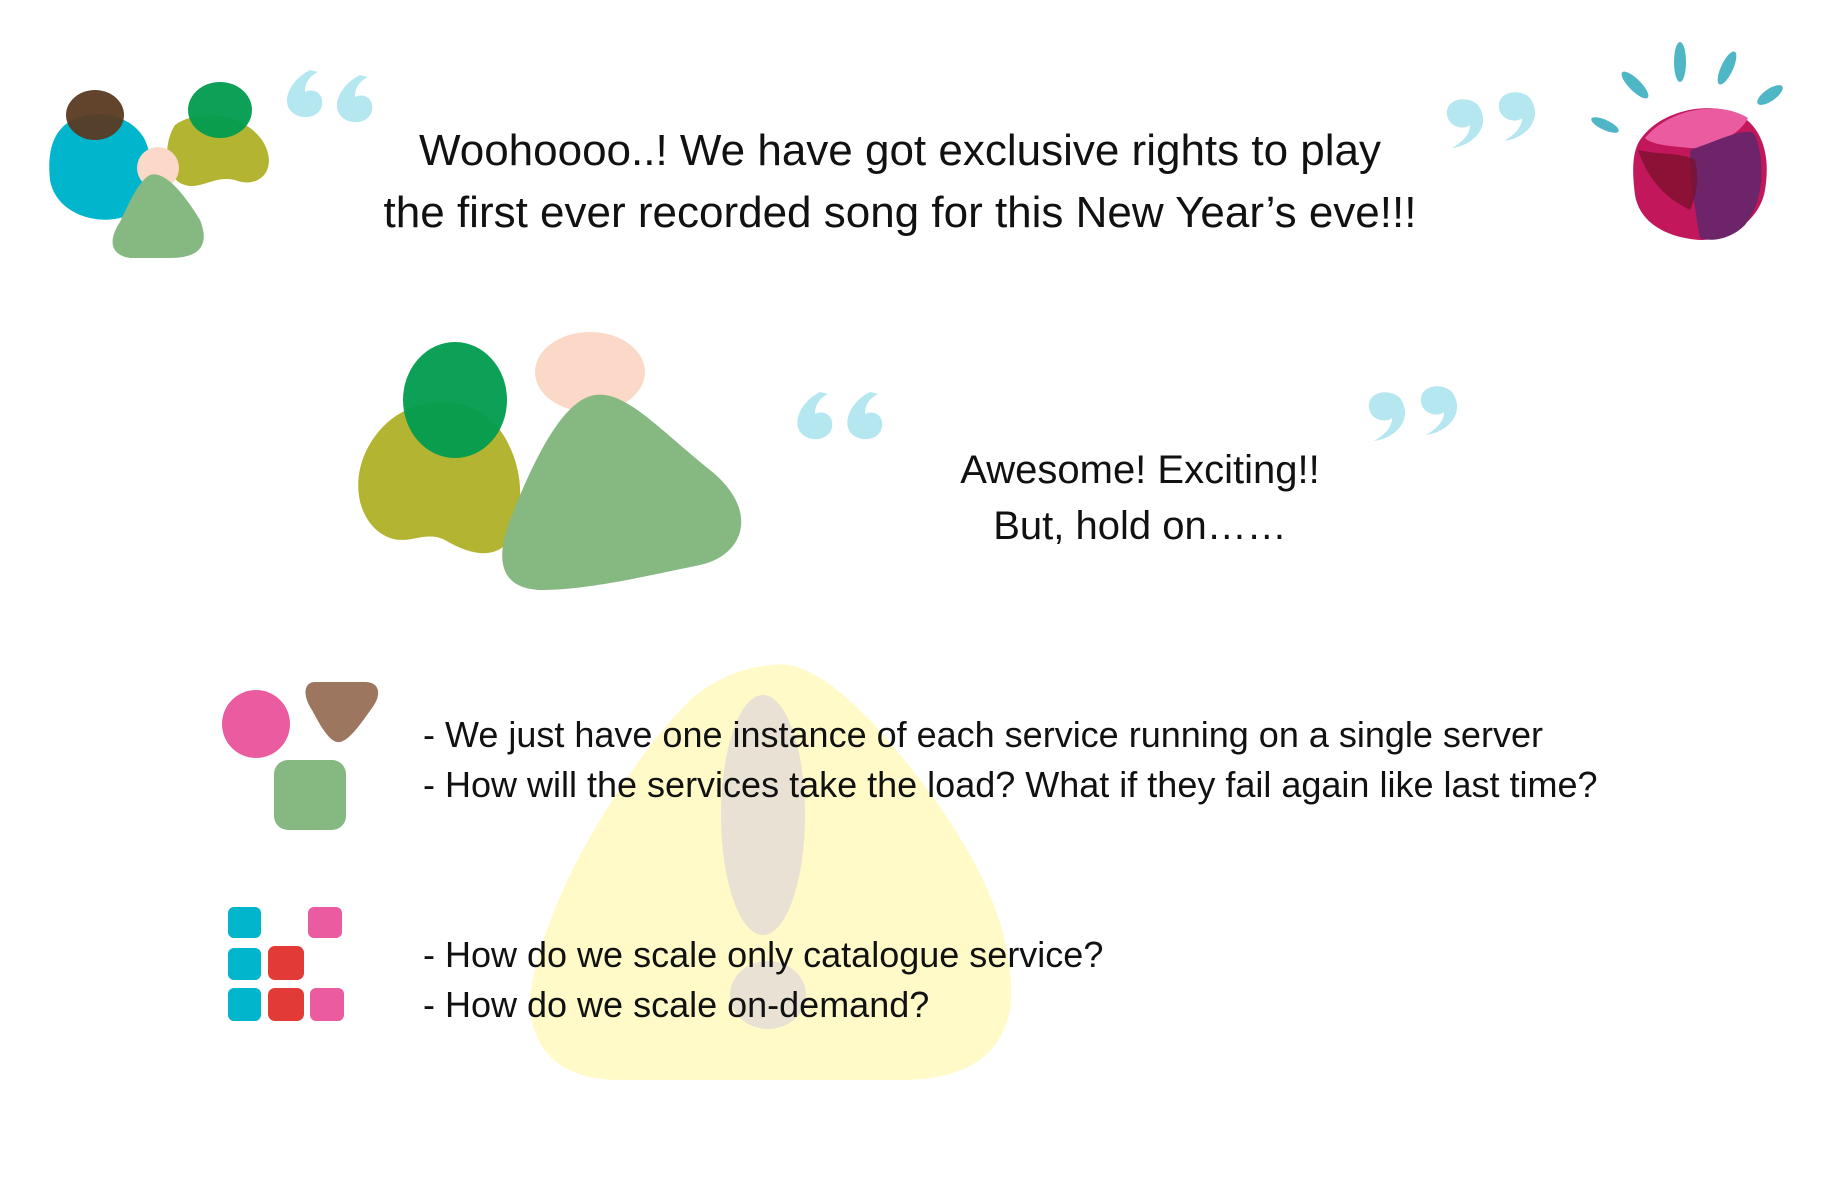 The height and width of the screenshot is (1192, 1841). What do you see at coordinates (300, 756) in the screenshot?
I see `shapes-icon` at bounding box center [300, 756].